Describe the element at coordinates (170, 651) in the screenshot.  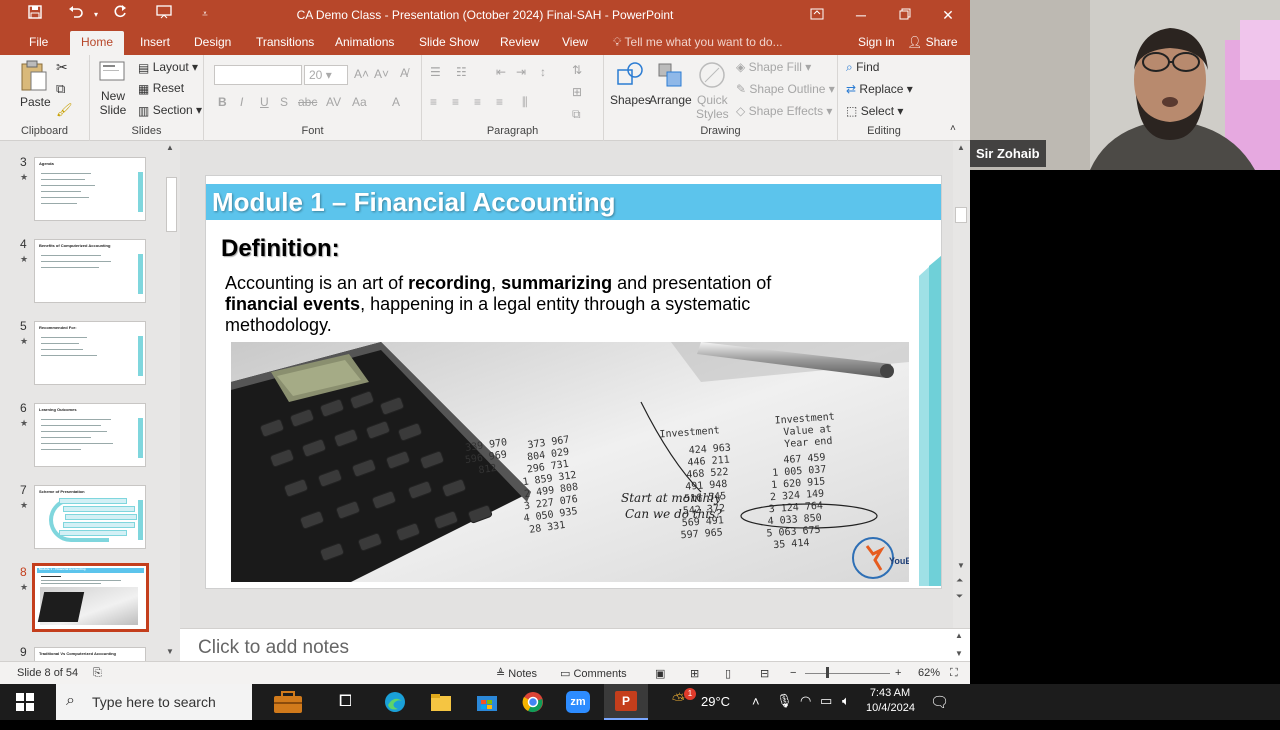
I see `scroll-down-icon: ▼` at that location.